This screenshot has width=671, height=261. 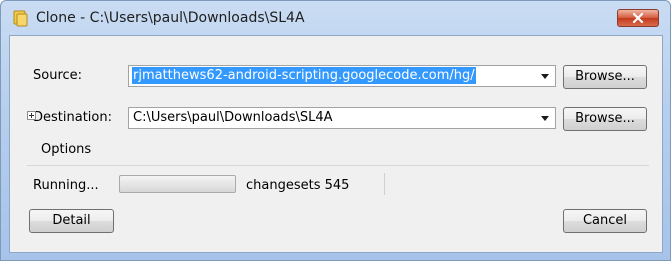 I want to click on destination-label: Destination:, so click(x=72, y=117).